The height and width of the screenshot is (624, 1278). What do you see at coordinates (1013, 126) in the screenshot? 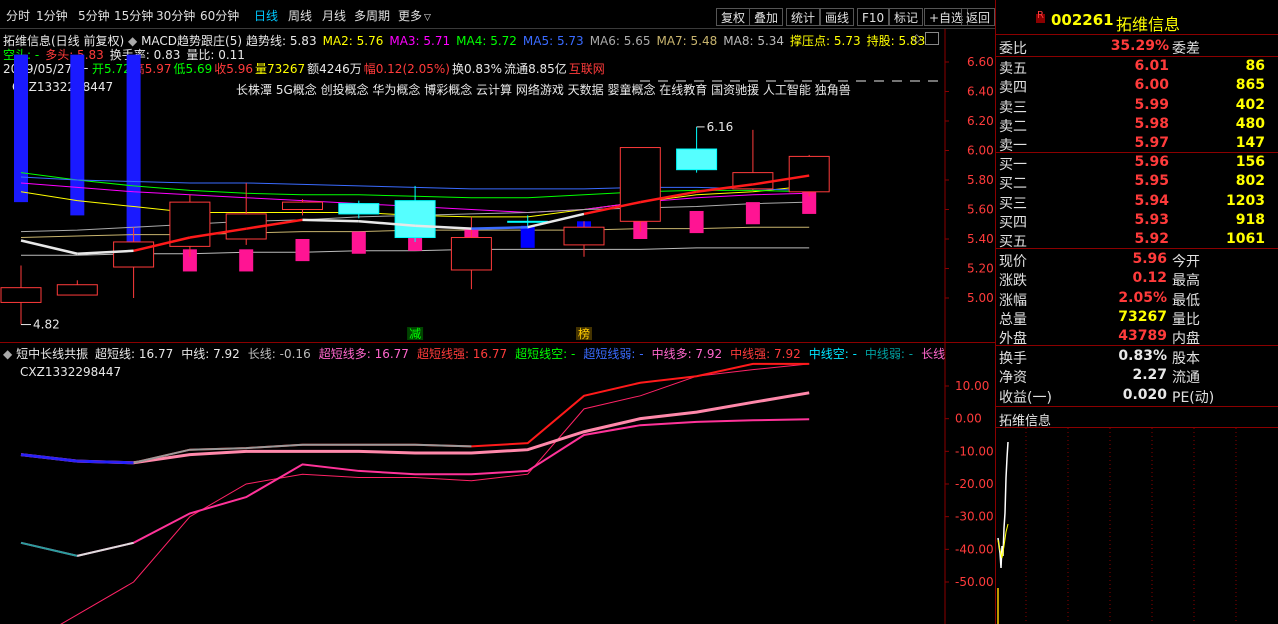
I see `asks-label: 卖二` at bounding box center [1013, 126].